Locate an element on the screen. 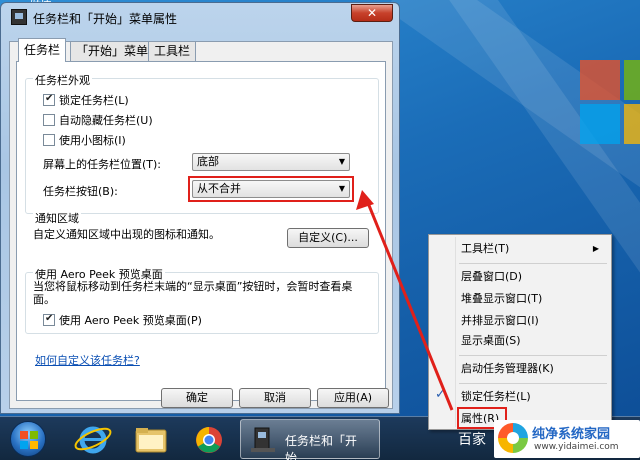 This screenshot has height=460, width=640. dialog-title: 任务栏和「开始」菜单属性 is located at coordinates (105, 19).